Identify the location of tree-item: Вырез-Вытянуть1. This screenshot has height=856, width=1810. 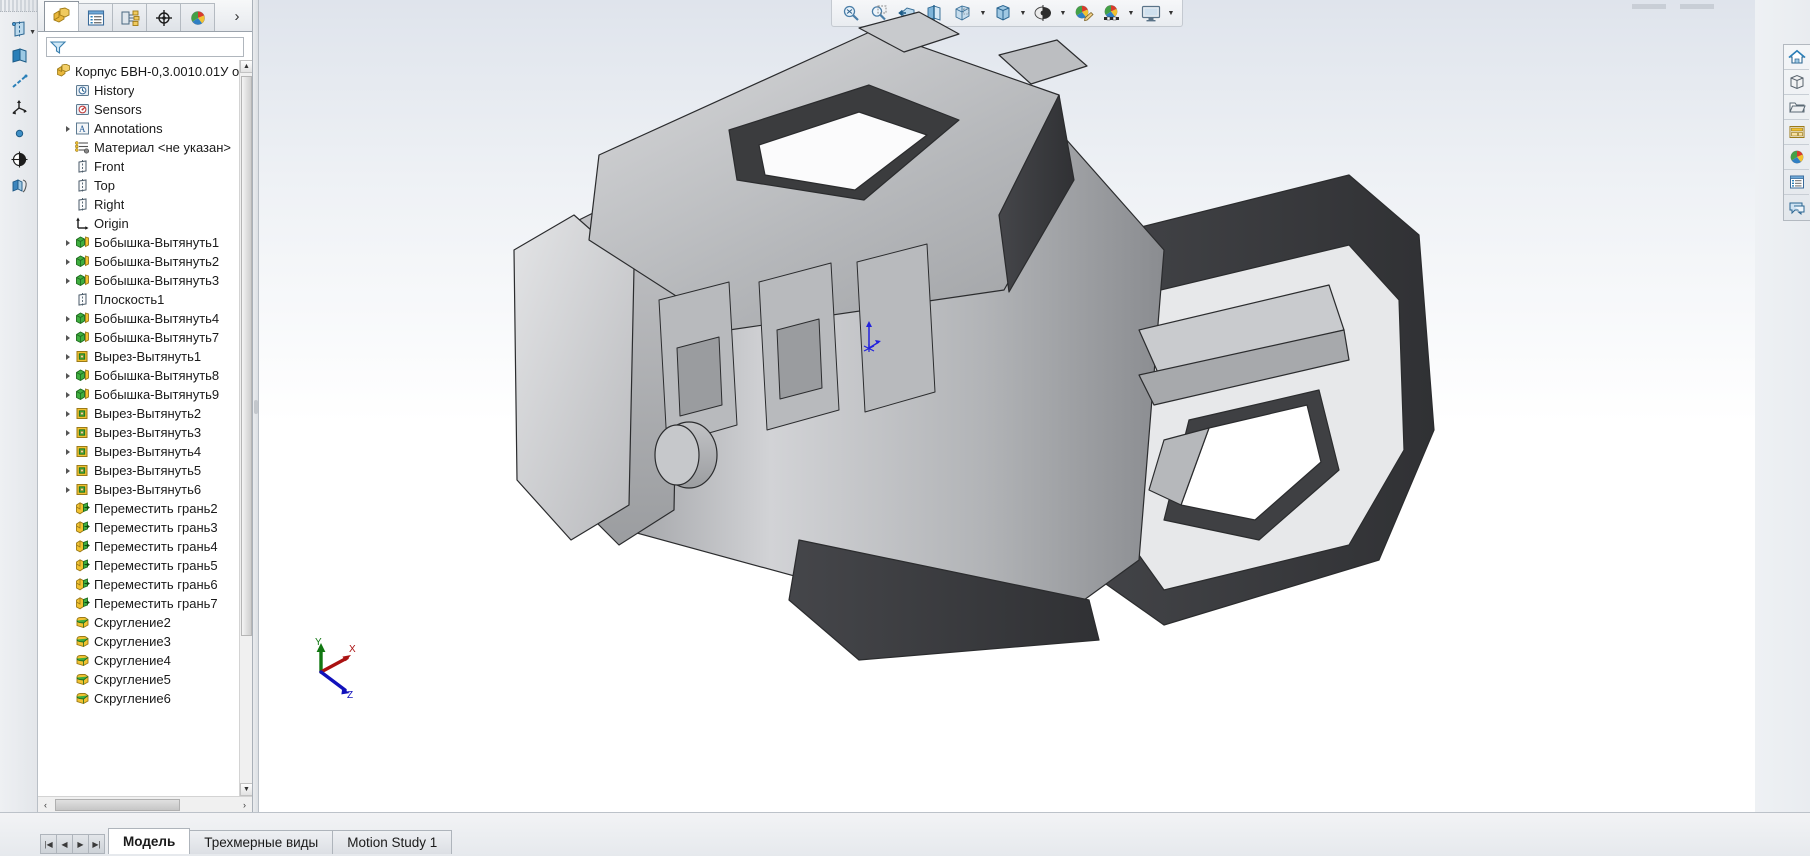
(147, 356).